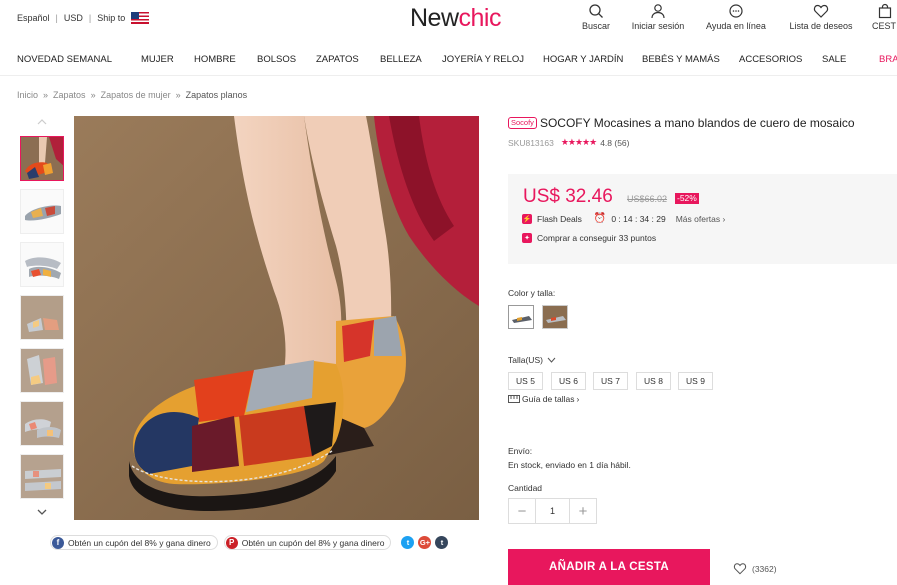 Image resolution: width=897 pixels, height=585 pixels. Describe the element at coordinates (480, 18) in the screenshot. I see `logo-text-chic: chic` at that location.